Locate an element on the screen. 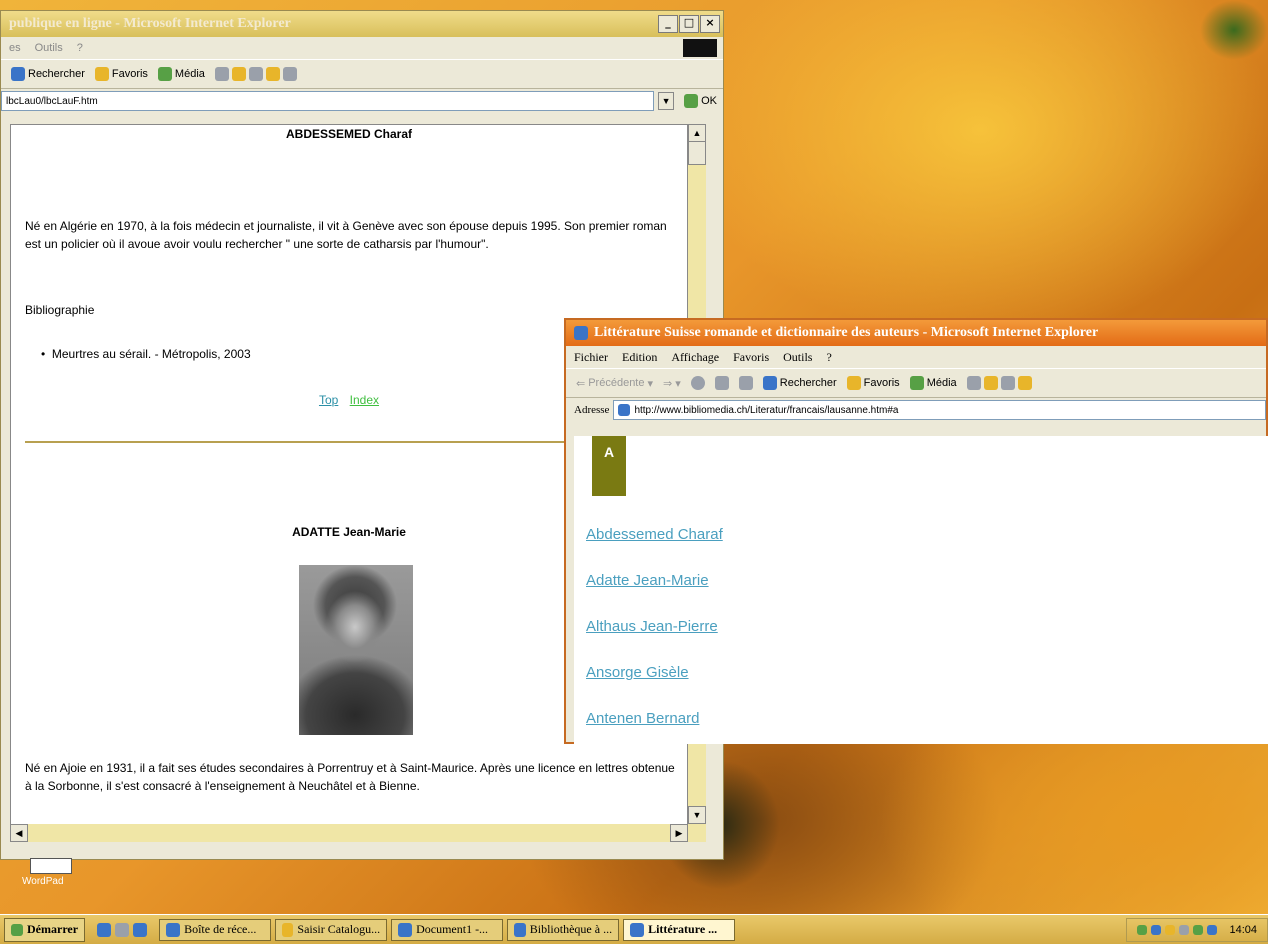 This screenshot has height=944, width=1268. refresh-button is located at coordinates (721, 383).